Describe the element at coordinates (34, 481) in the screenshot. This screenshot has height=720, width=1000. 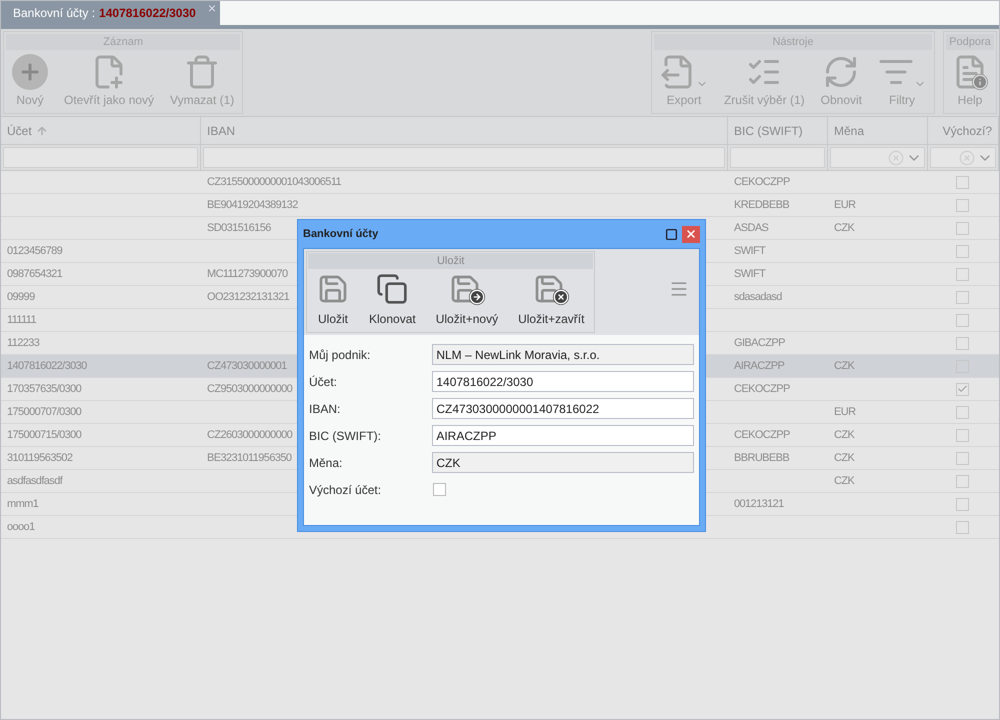
I see `table-cell-text: asdfasdfasdf` at that location.